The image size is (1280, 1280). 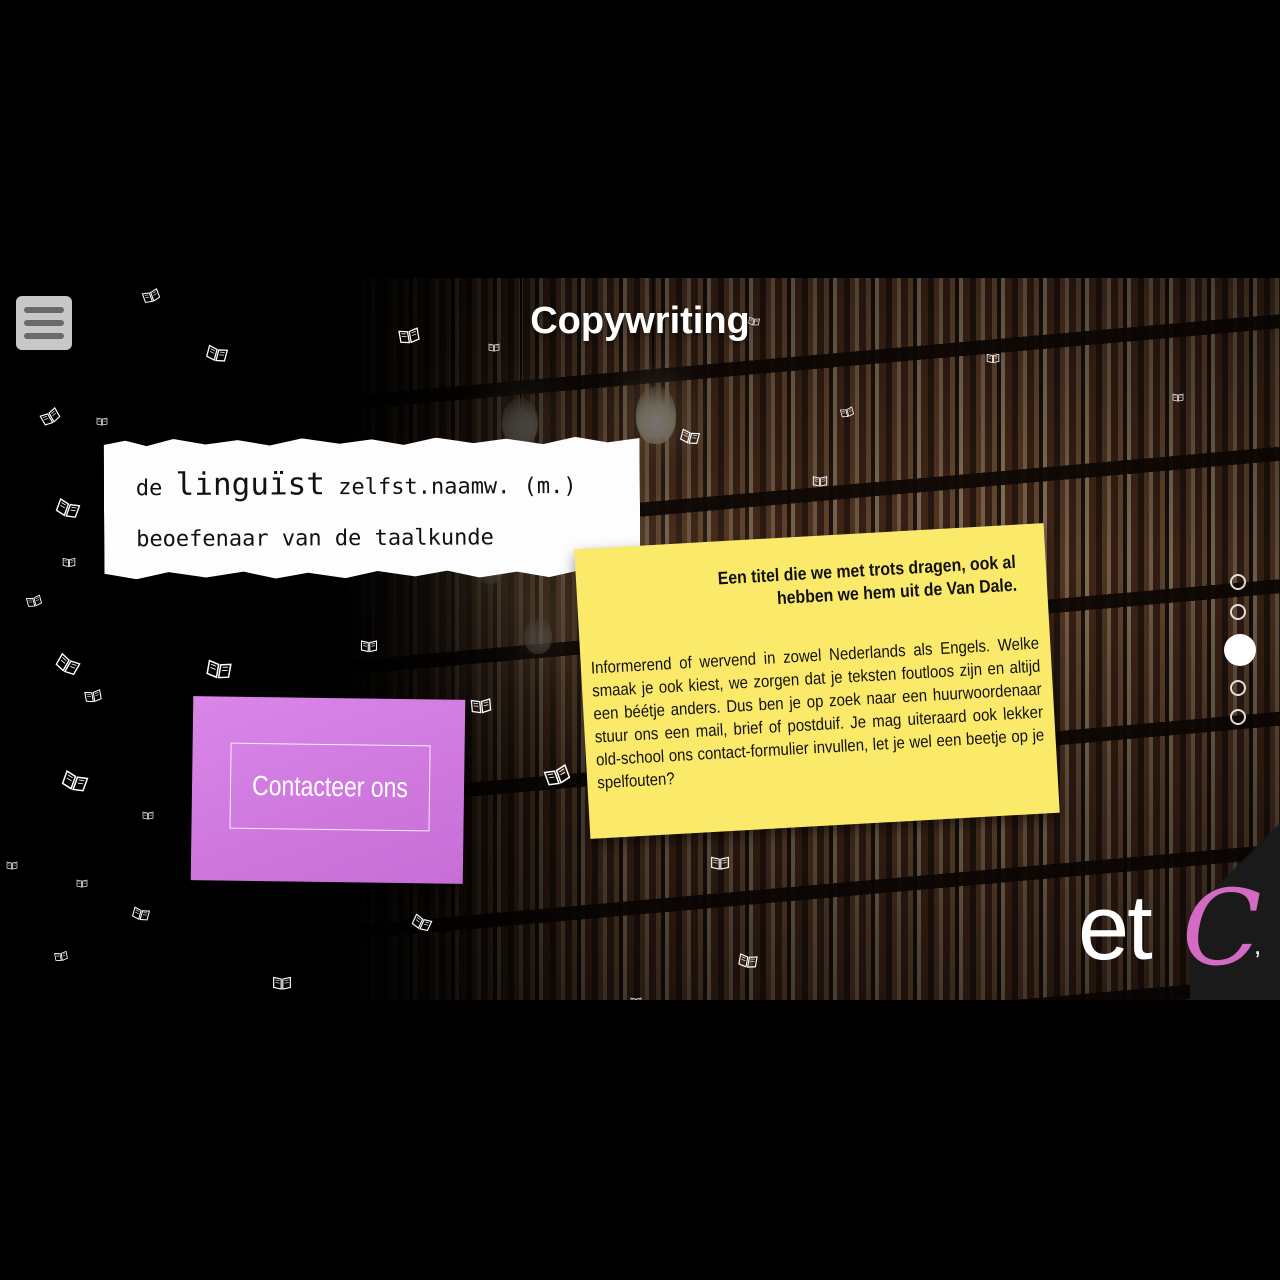 I want to click on definition-headline: de linguïst zelfst.naamw. (m.), so click(x=356, y=484).